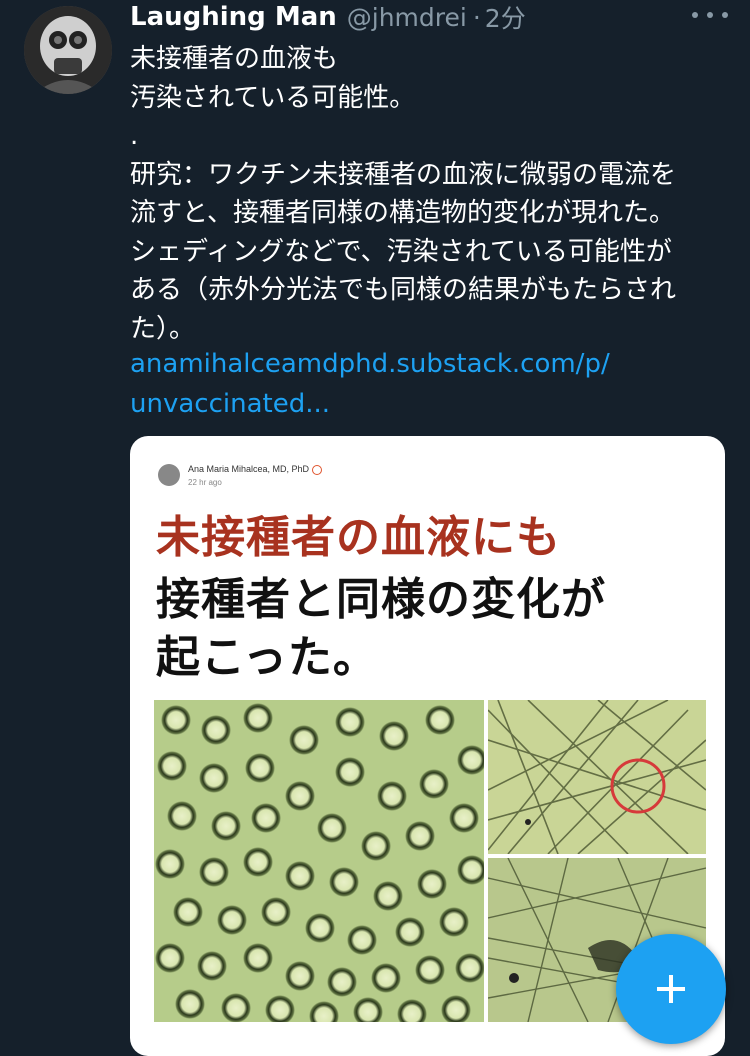 This screenshot has height=1056, width=750. I want to click on card-headline-line2: 接種者と同様の変化が, so click(381, 599).